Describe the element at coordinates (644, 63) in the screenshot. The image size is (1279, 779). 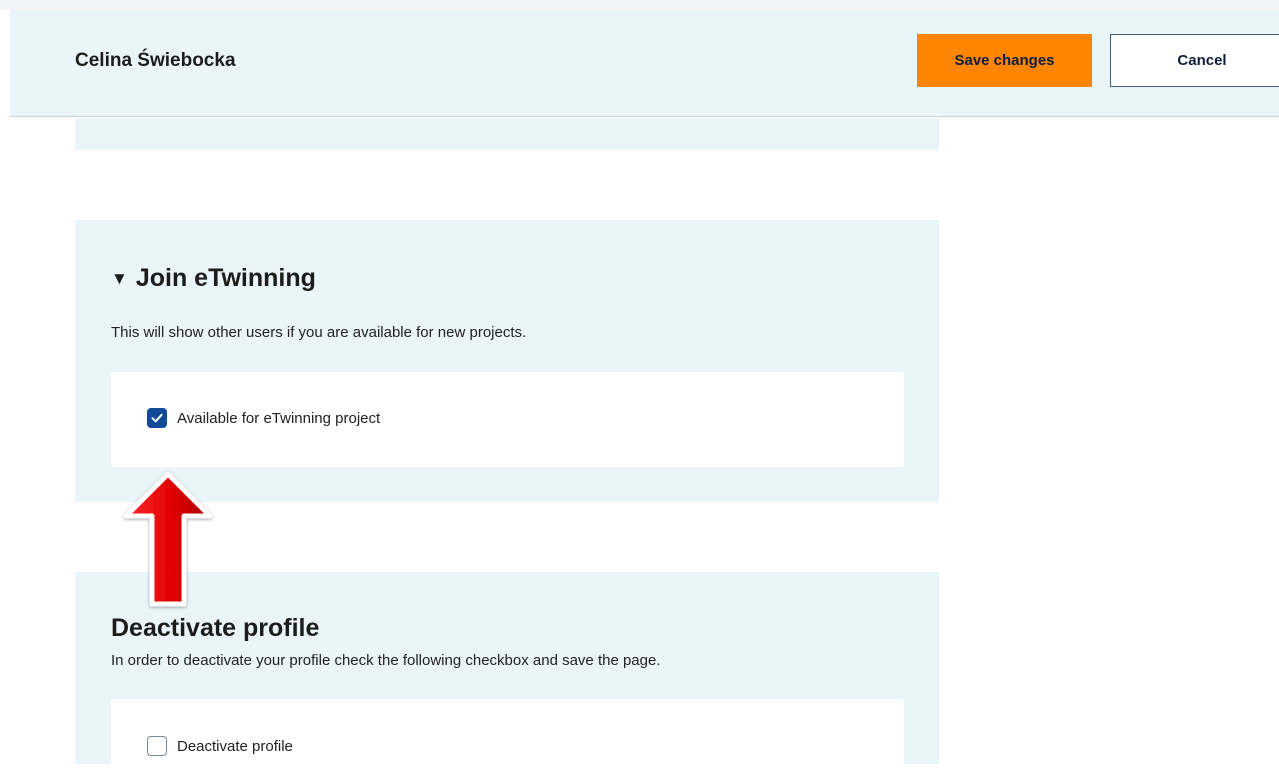
I see `profile-header-bar: Celina Świebocka Save changes Cancel` at that location.